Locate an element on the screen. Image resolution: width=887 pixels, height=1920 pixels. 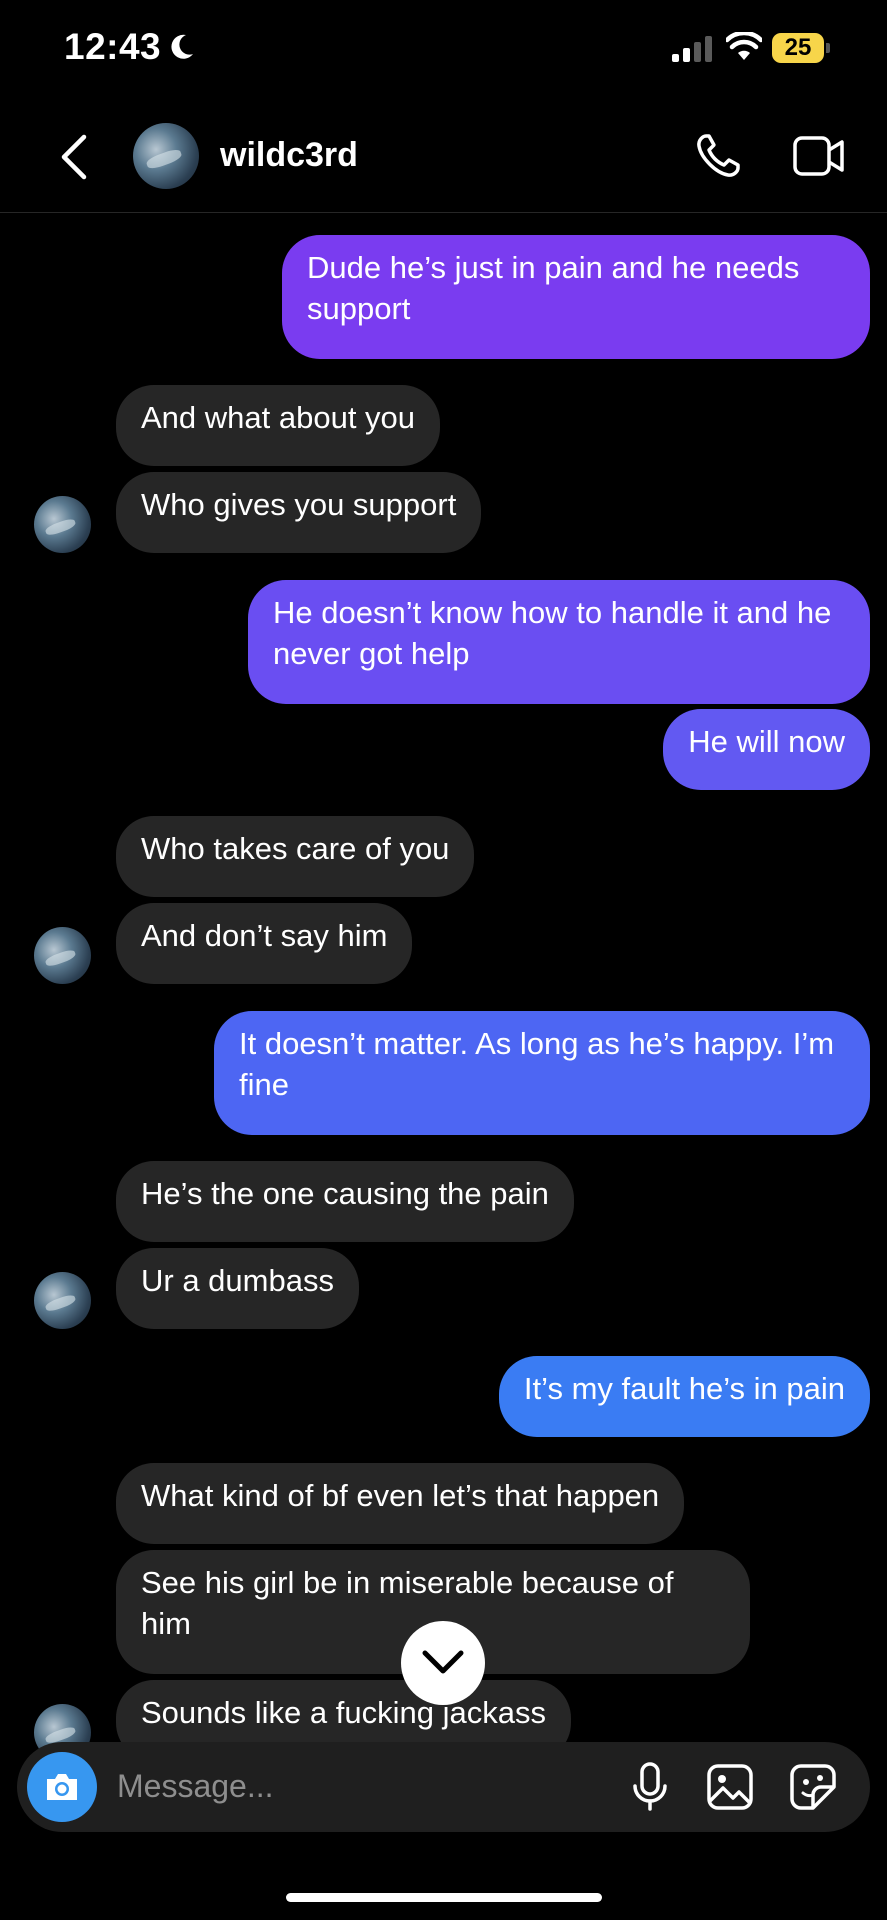
contact-username: wildc3rd is located at coordinates (289, 155).